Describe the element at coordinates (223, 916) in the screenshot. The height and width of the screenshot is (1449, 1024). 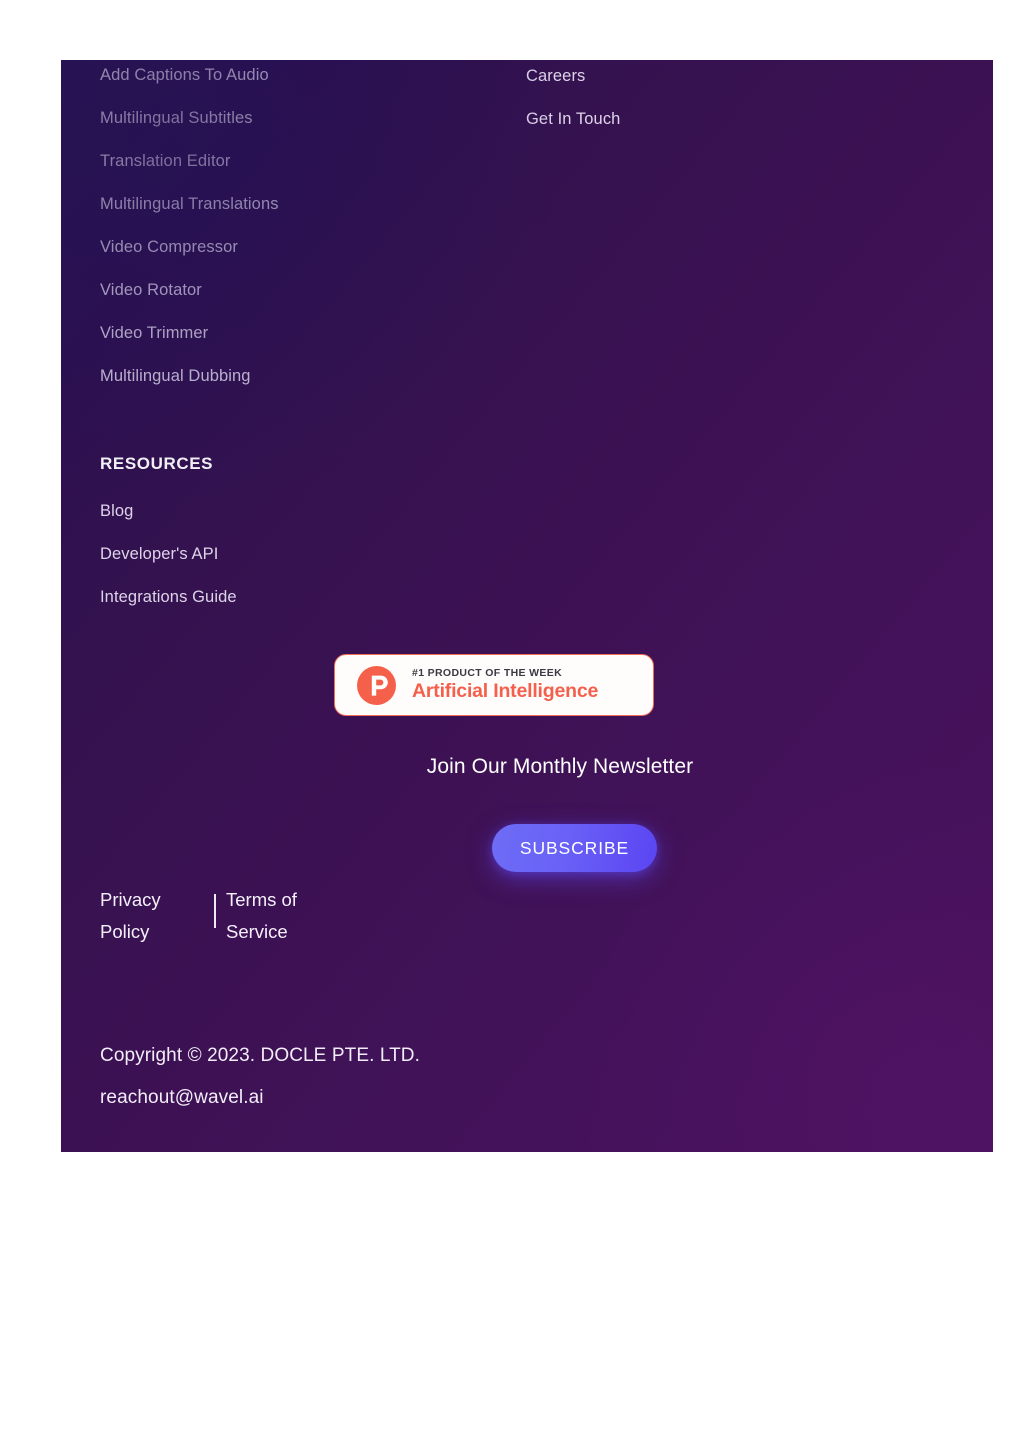
I see `footer-legal-links: Privacy Policy Terms of Service` at that location.